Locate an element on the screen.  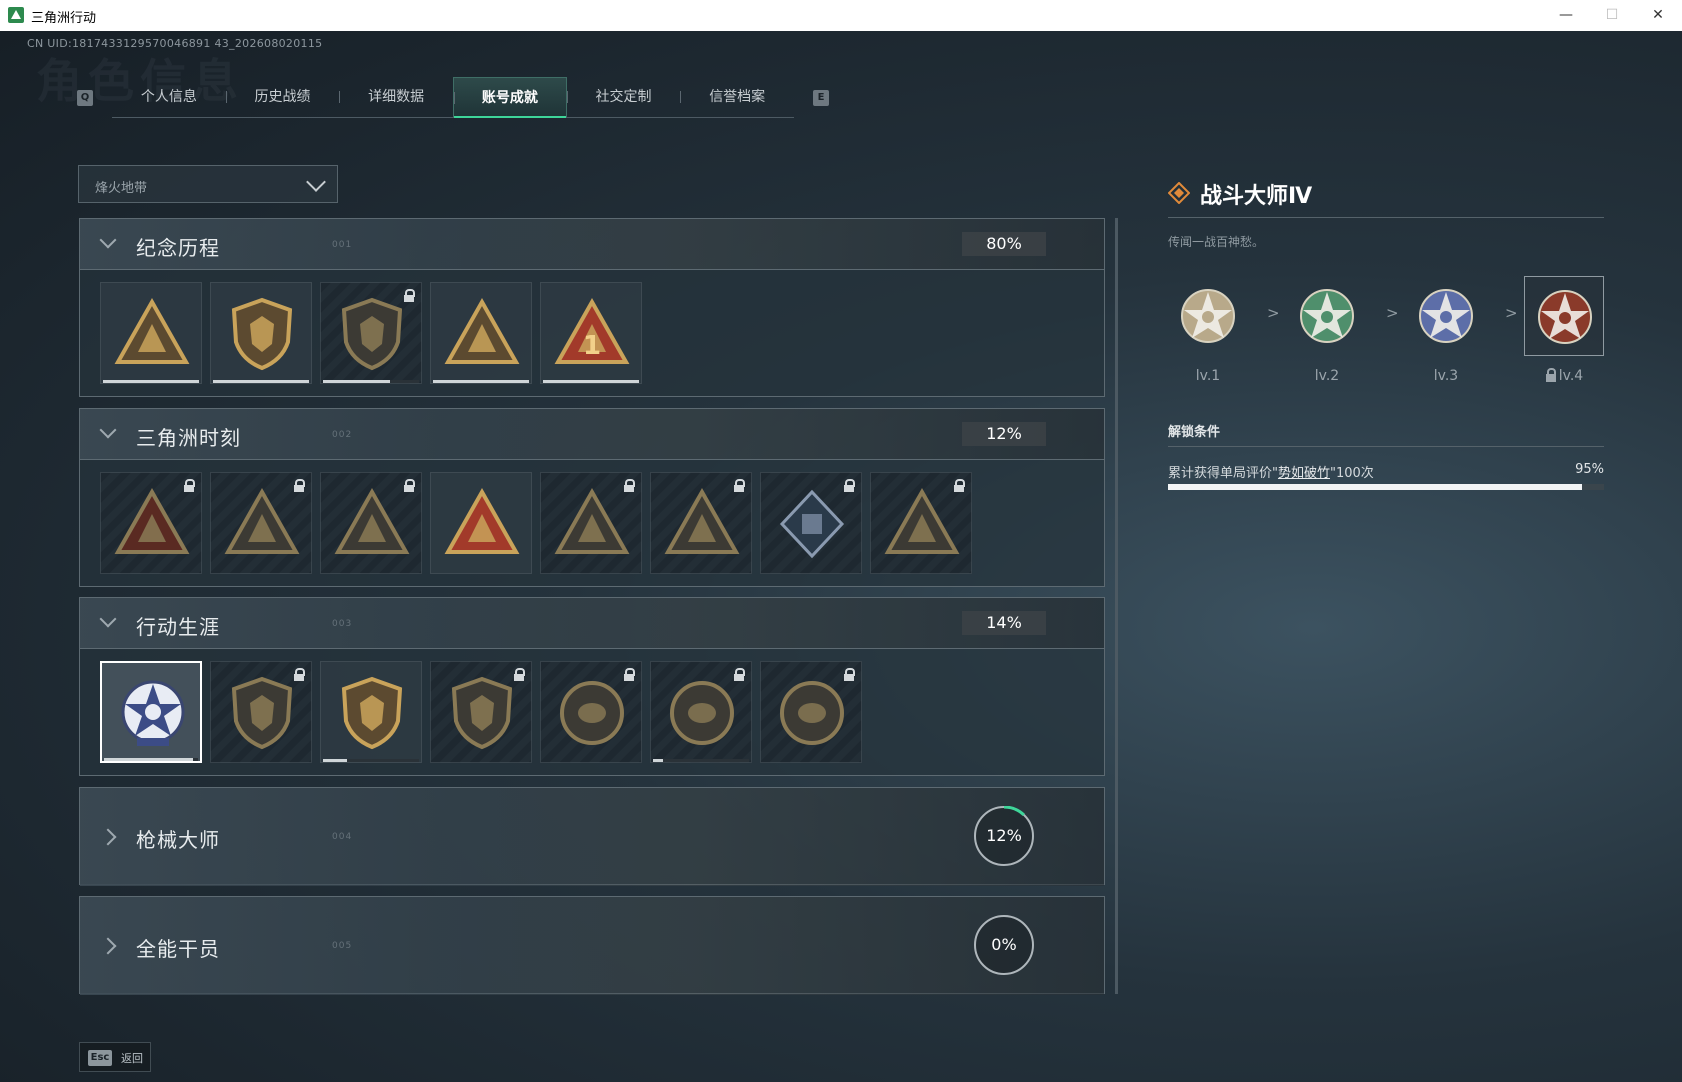
level-1-badge is located at coordinates (1208, 316).